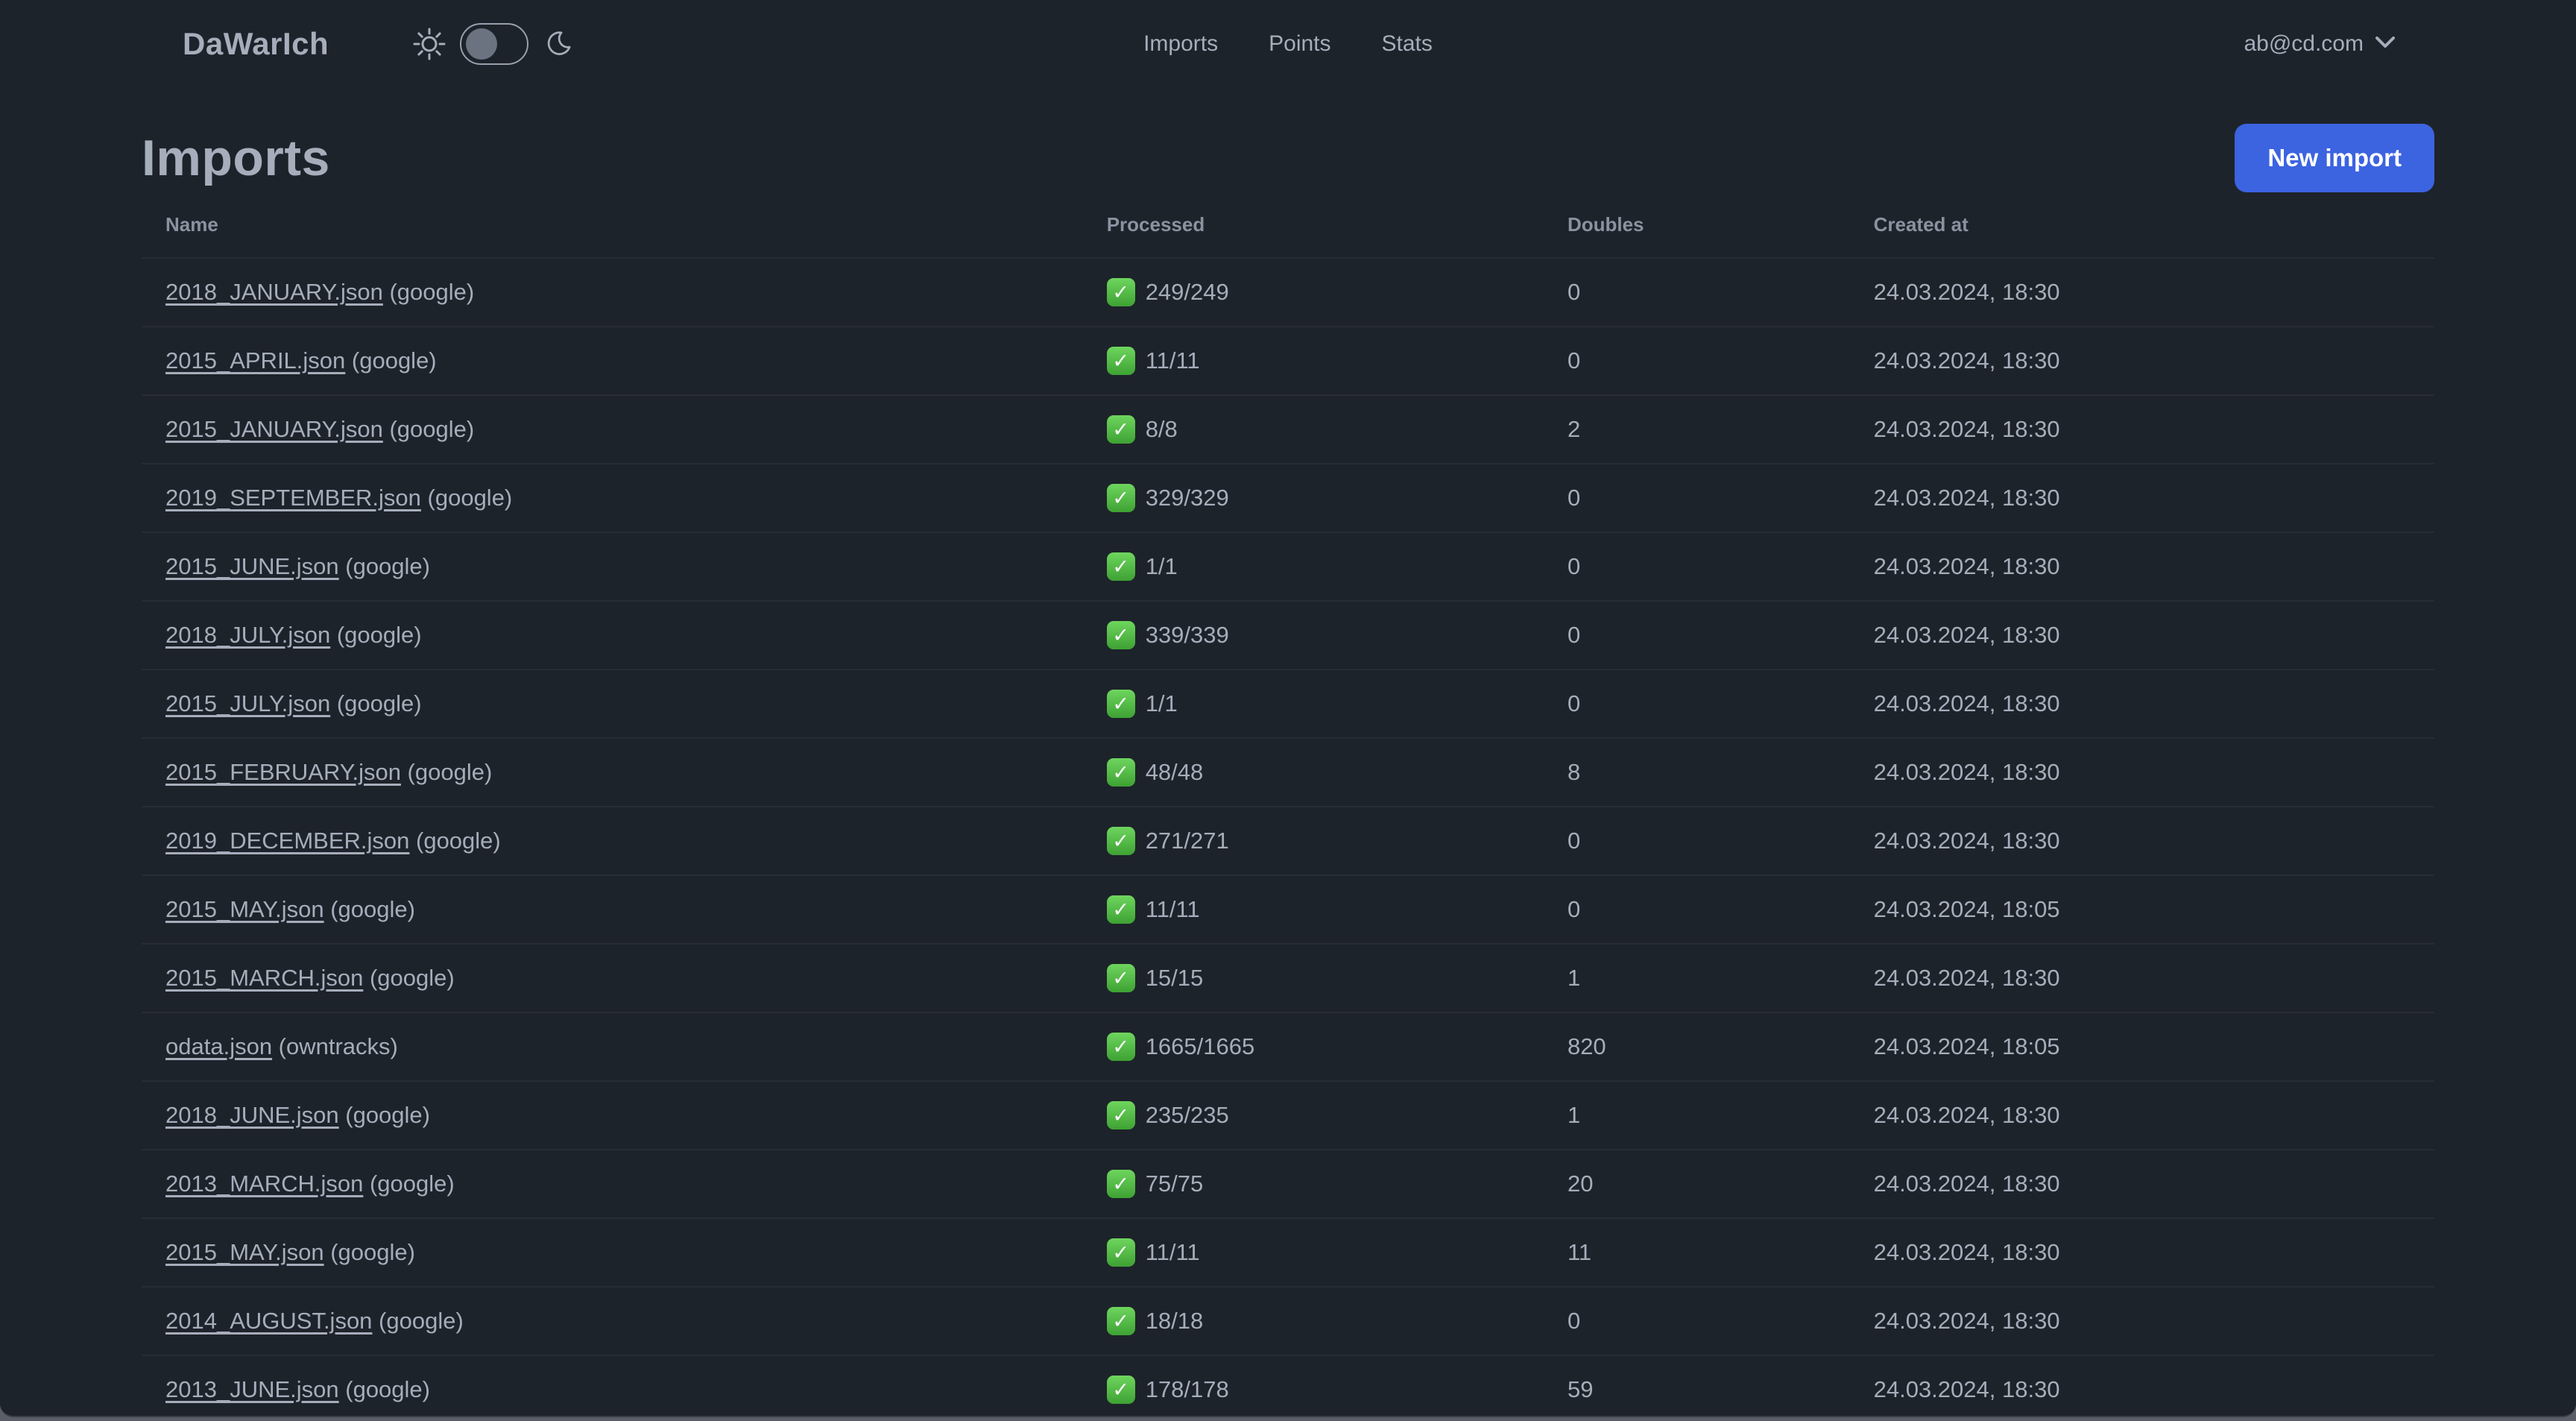  I want to click on cell-name: 2013_MARCH.json (google), so click(612, 1184).